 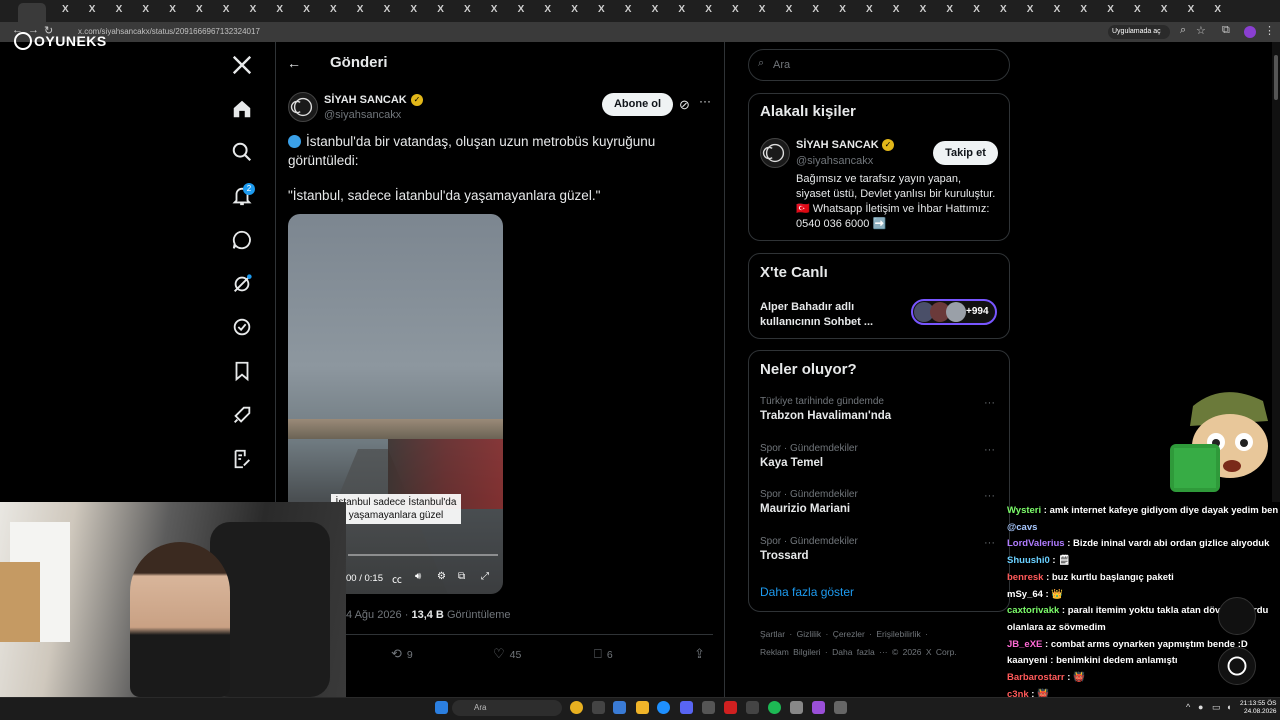 What do you see at coordinates (242, 152) in the screenshot?
I see `search-icon` at bounding box center [242, 152].